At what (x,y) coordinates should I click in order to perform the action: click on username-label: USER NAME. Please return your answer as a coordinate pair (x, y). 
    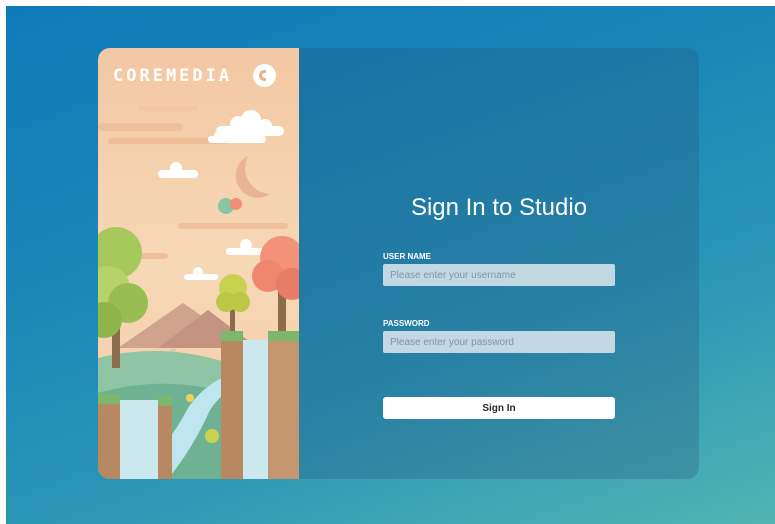
    Looking at the image, I should click on (407, 256).